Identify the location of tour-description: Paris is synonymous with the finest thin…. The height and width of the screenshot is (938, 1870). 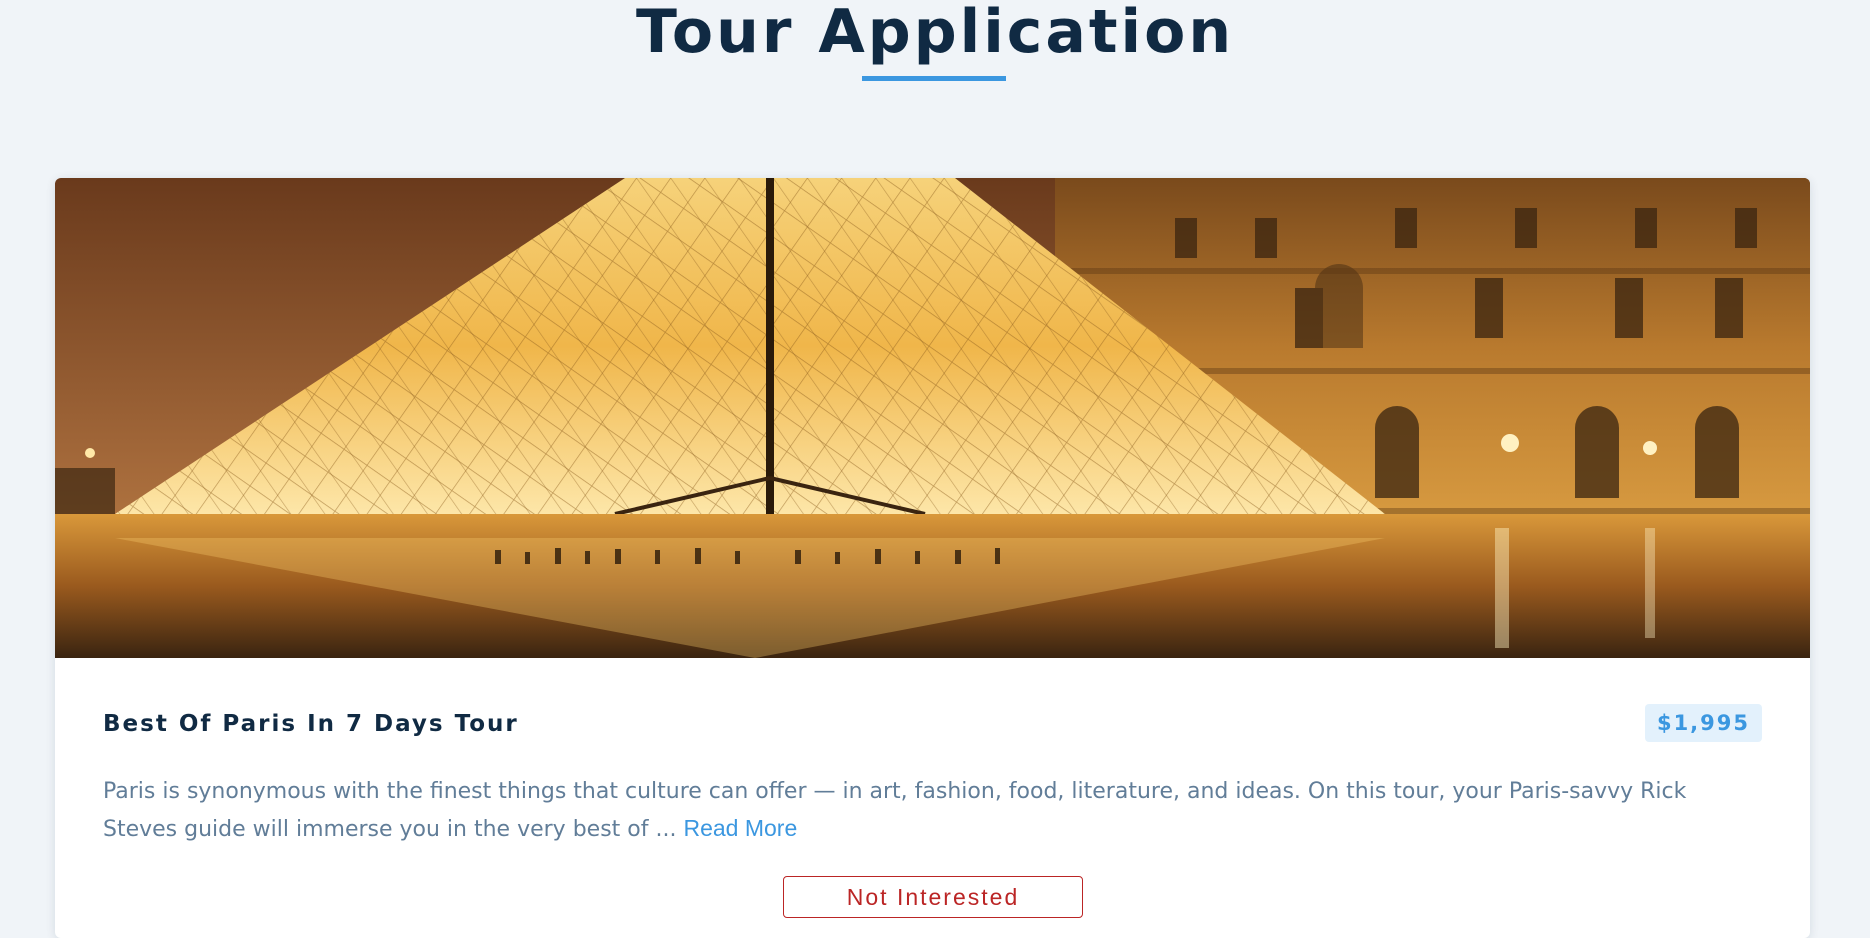
(933, 811).